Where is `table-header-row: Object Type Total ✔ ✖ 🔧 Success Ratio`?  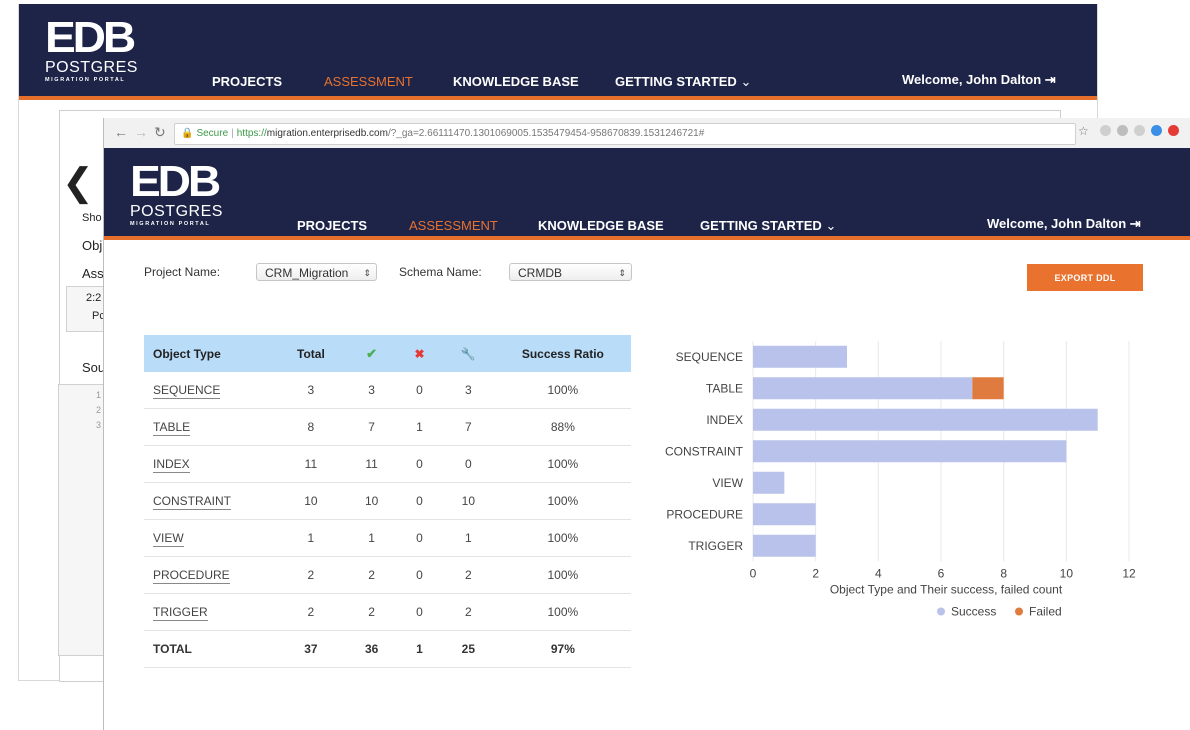 table-header-row: Object Type Total ✔ ✖ 🔧 Success Ratio is located at coordinates (387, 353).